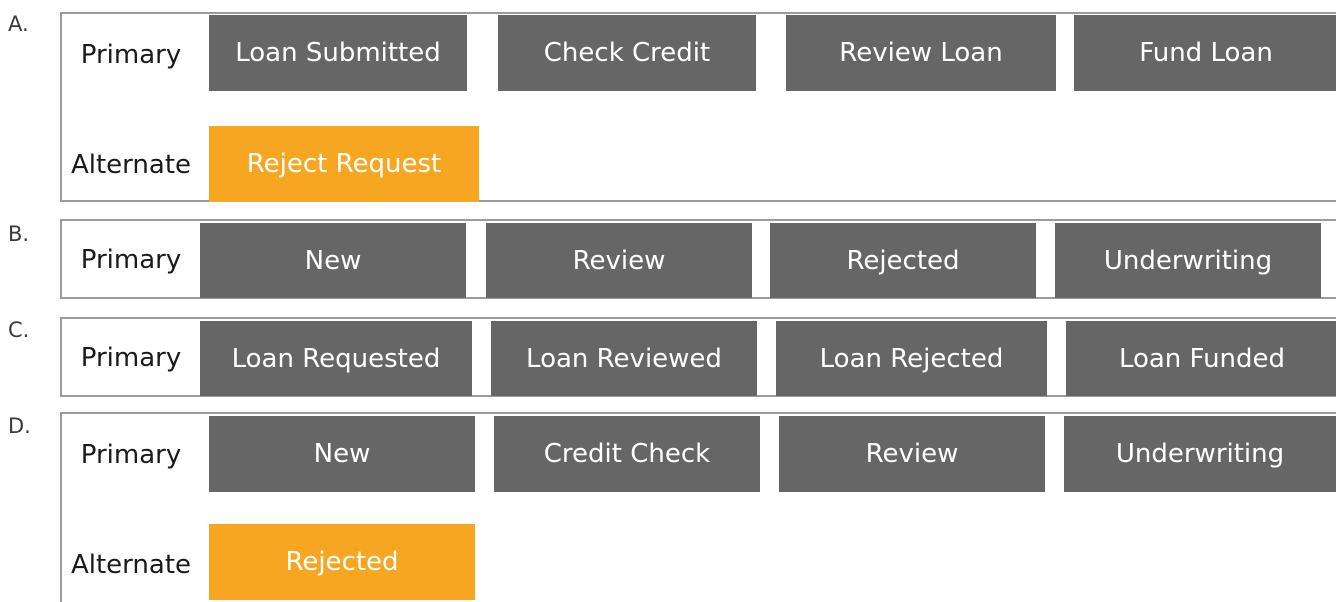 The height and width of the screenshot is (602, 1336). Describe the element at coordinates (627, 454) in the screenshot. I see `stage-credit-check: Credit Check` at that location.